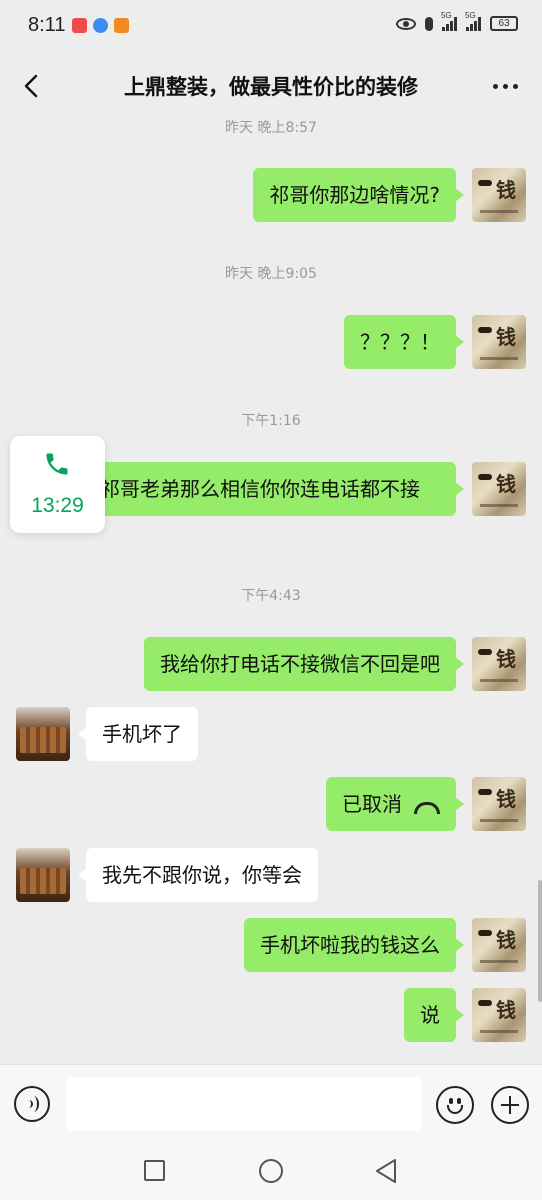 The width and height of the screenshot is (542, 1200). I want to click on input-bar, so click(271, 1103).